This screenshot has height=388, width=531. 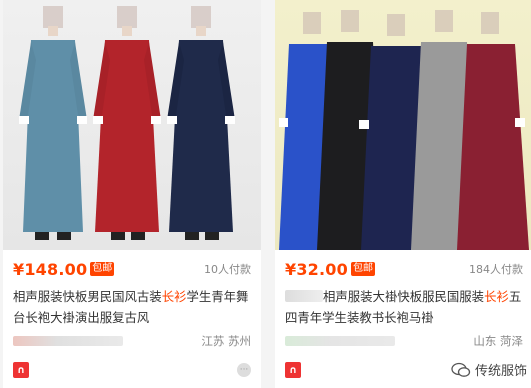 I want to click on shop-location: 江苏 苏州, so click(x=226, y=341).